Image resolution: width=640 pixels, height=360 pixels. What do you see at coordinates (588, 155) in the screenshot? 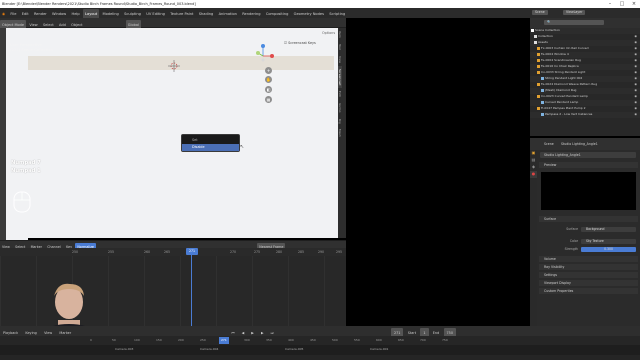
I see `world-selector: Studio Lighting_Angle1` at bounding box center [588, 155].